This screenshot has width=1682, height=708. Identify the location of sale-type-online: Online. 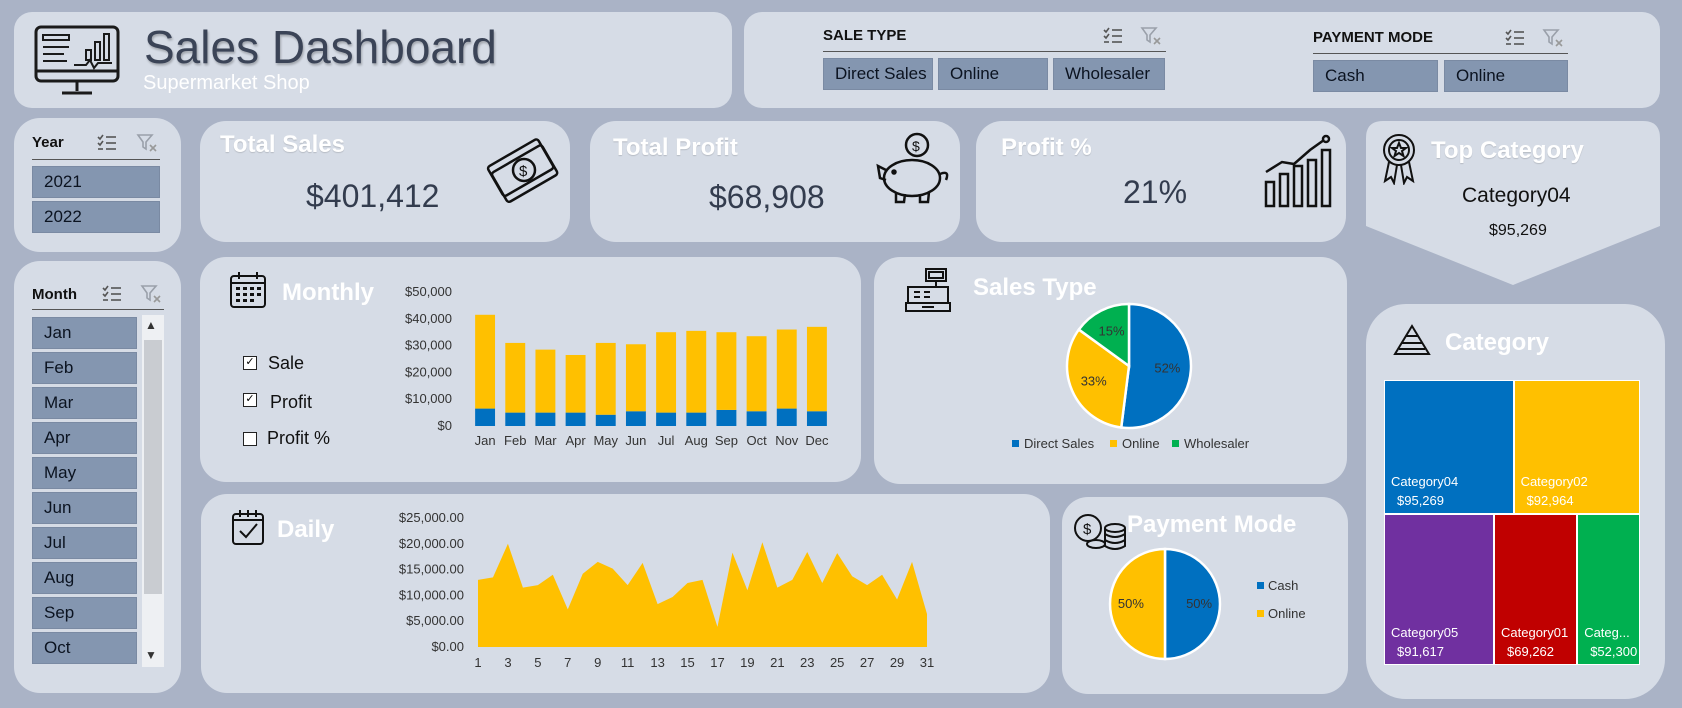
(993, 74).